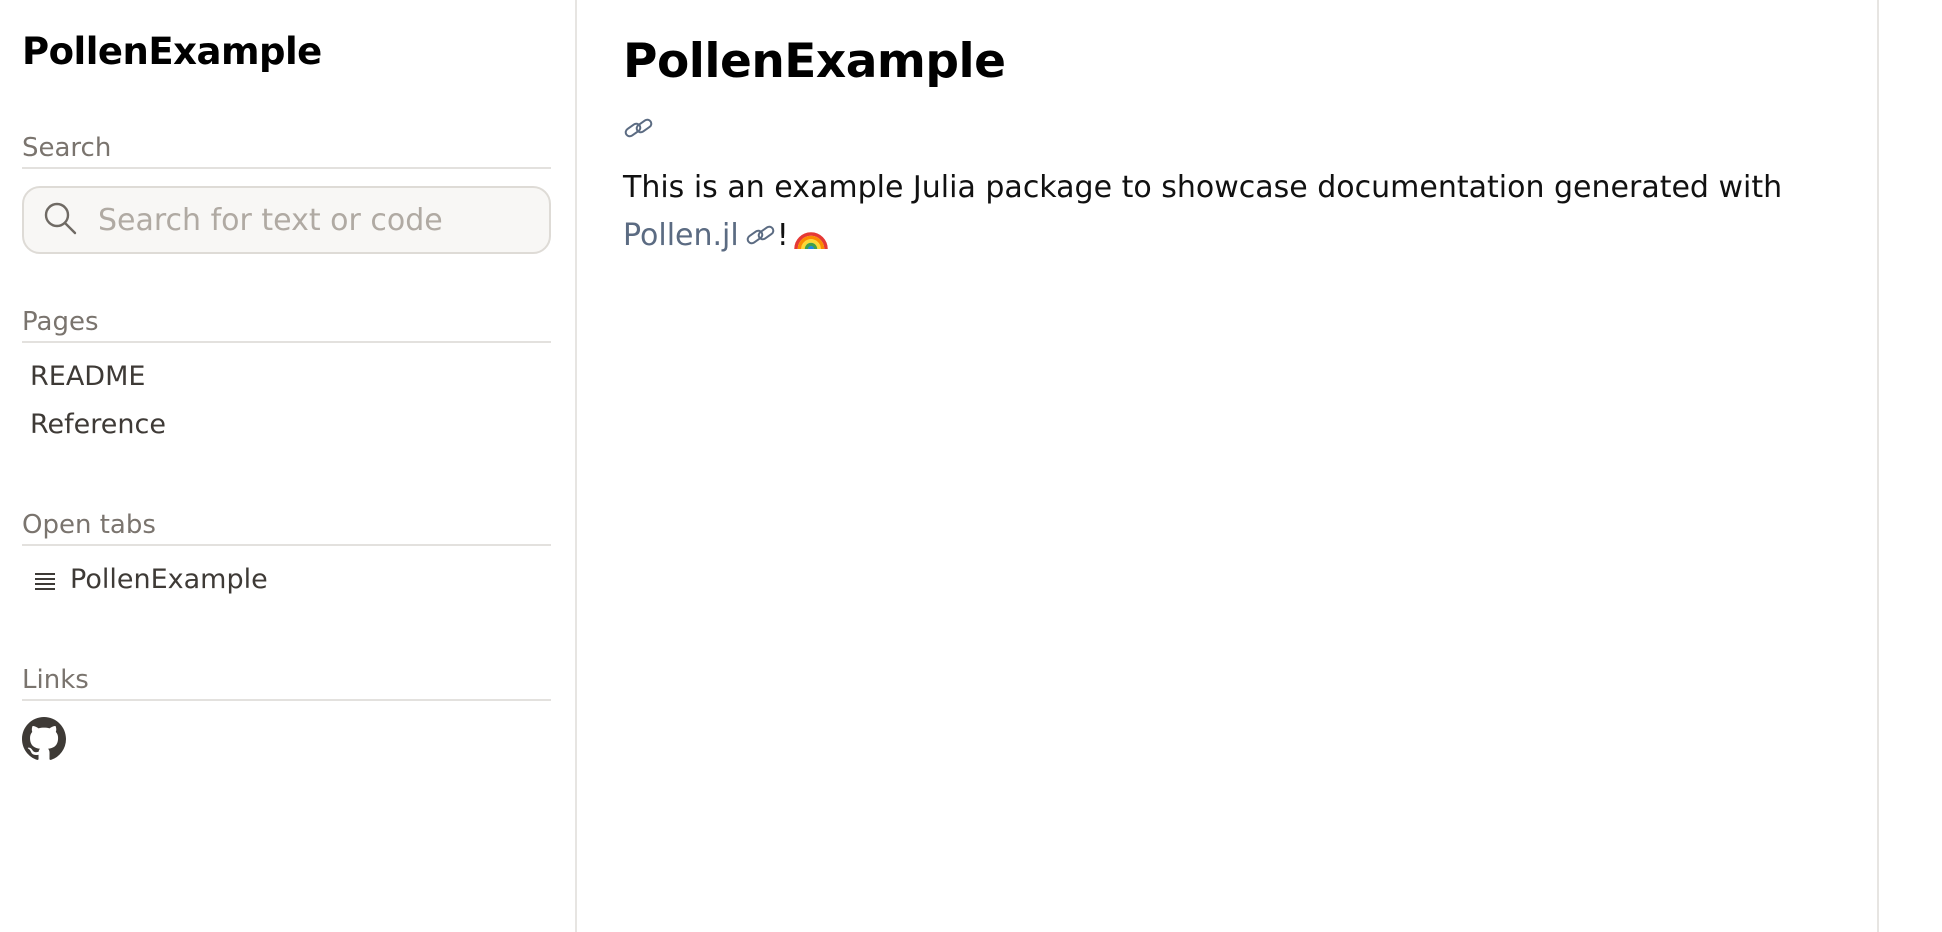  I want to click on pollen-link-label: Pollen.jl, so click(681, 235).